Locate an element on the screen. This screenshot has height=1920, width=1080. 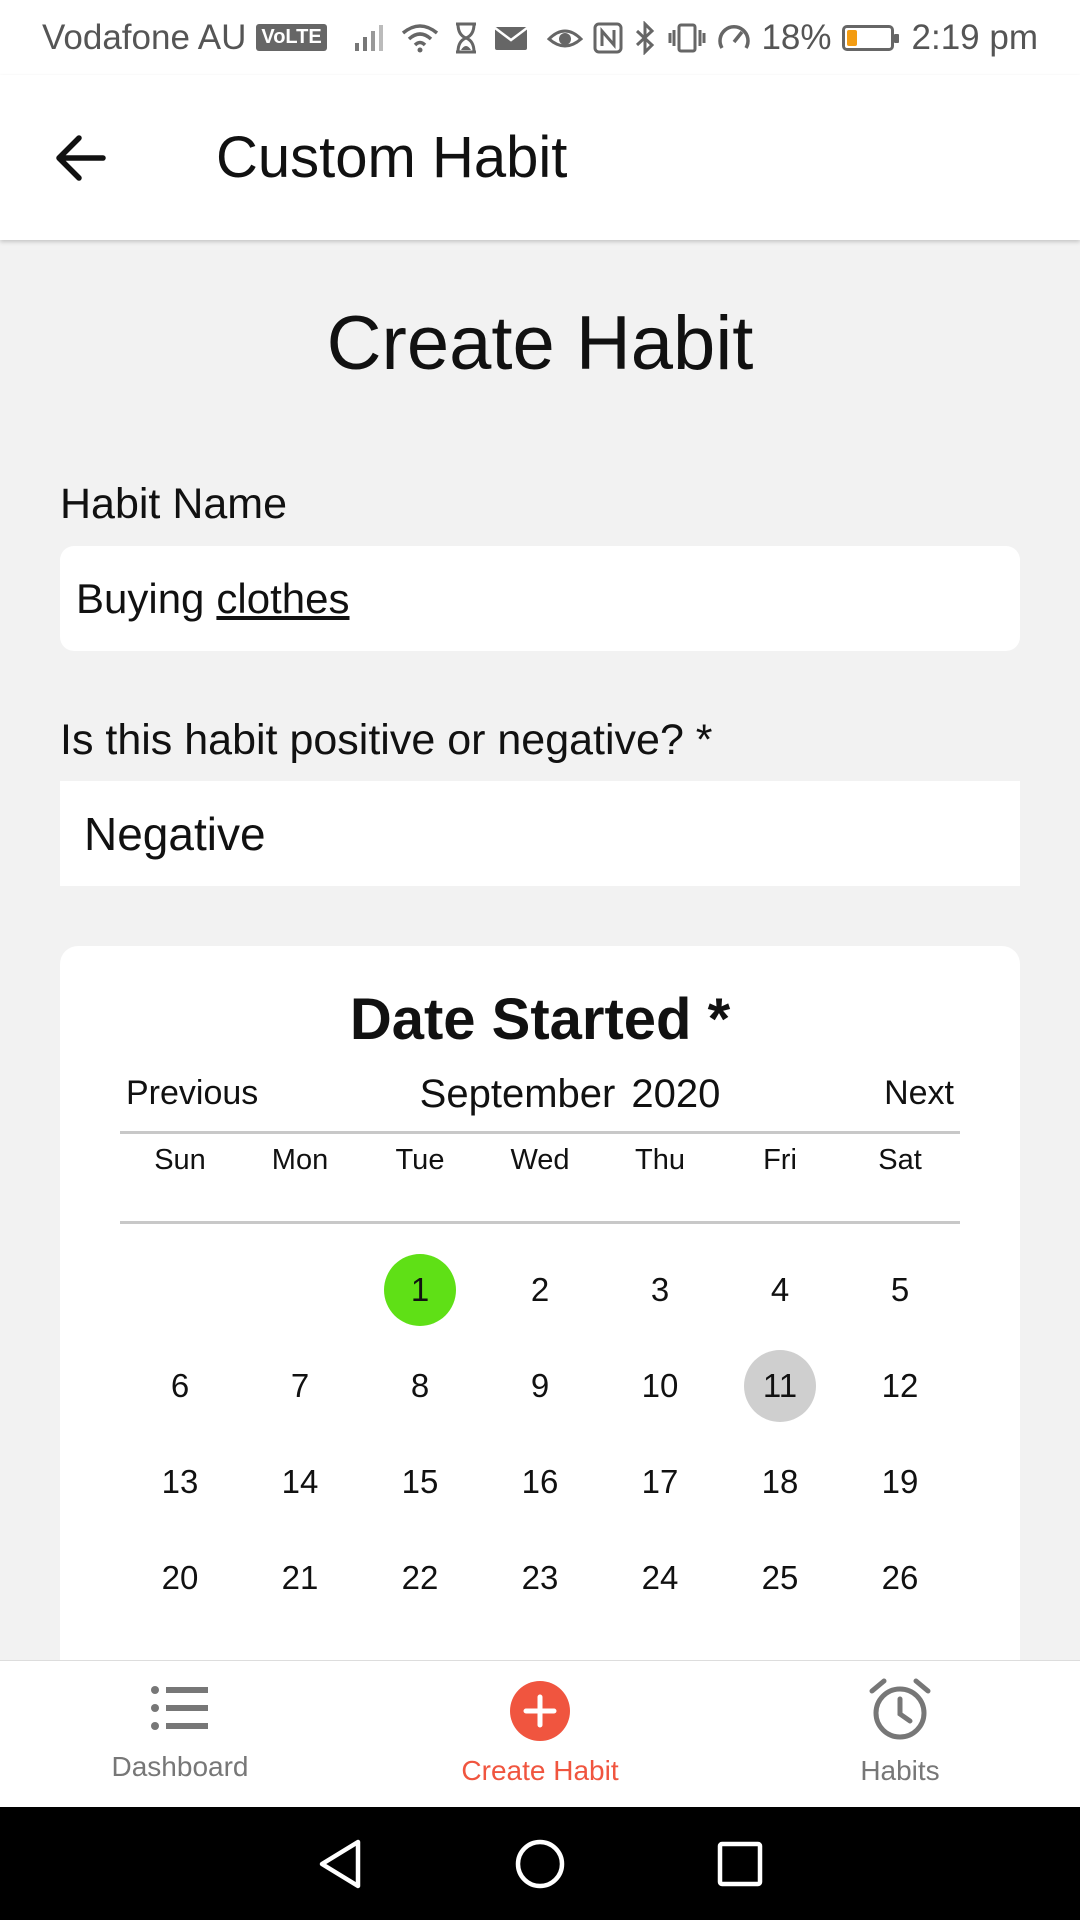
calendar-day: 14 is located at coordinates (300, 1482).